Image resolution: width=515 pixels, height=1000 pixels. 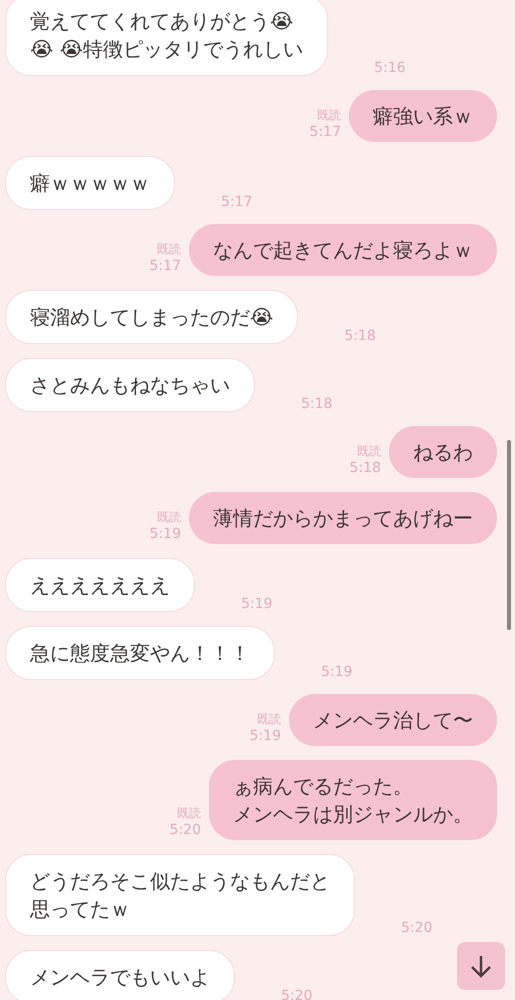 What do you see at coordinates (423, 116) in the screenshot?
I see `message-text: 癖強い系ｗ` at bounding box center [423, 116].